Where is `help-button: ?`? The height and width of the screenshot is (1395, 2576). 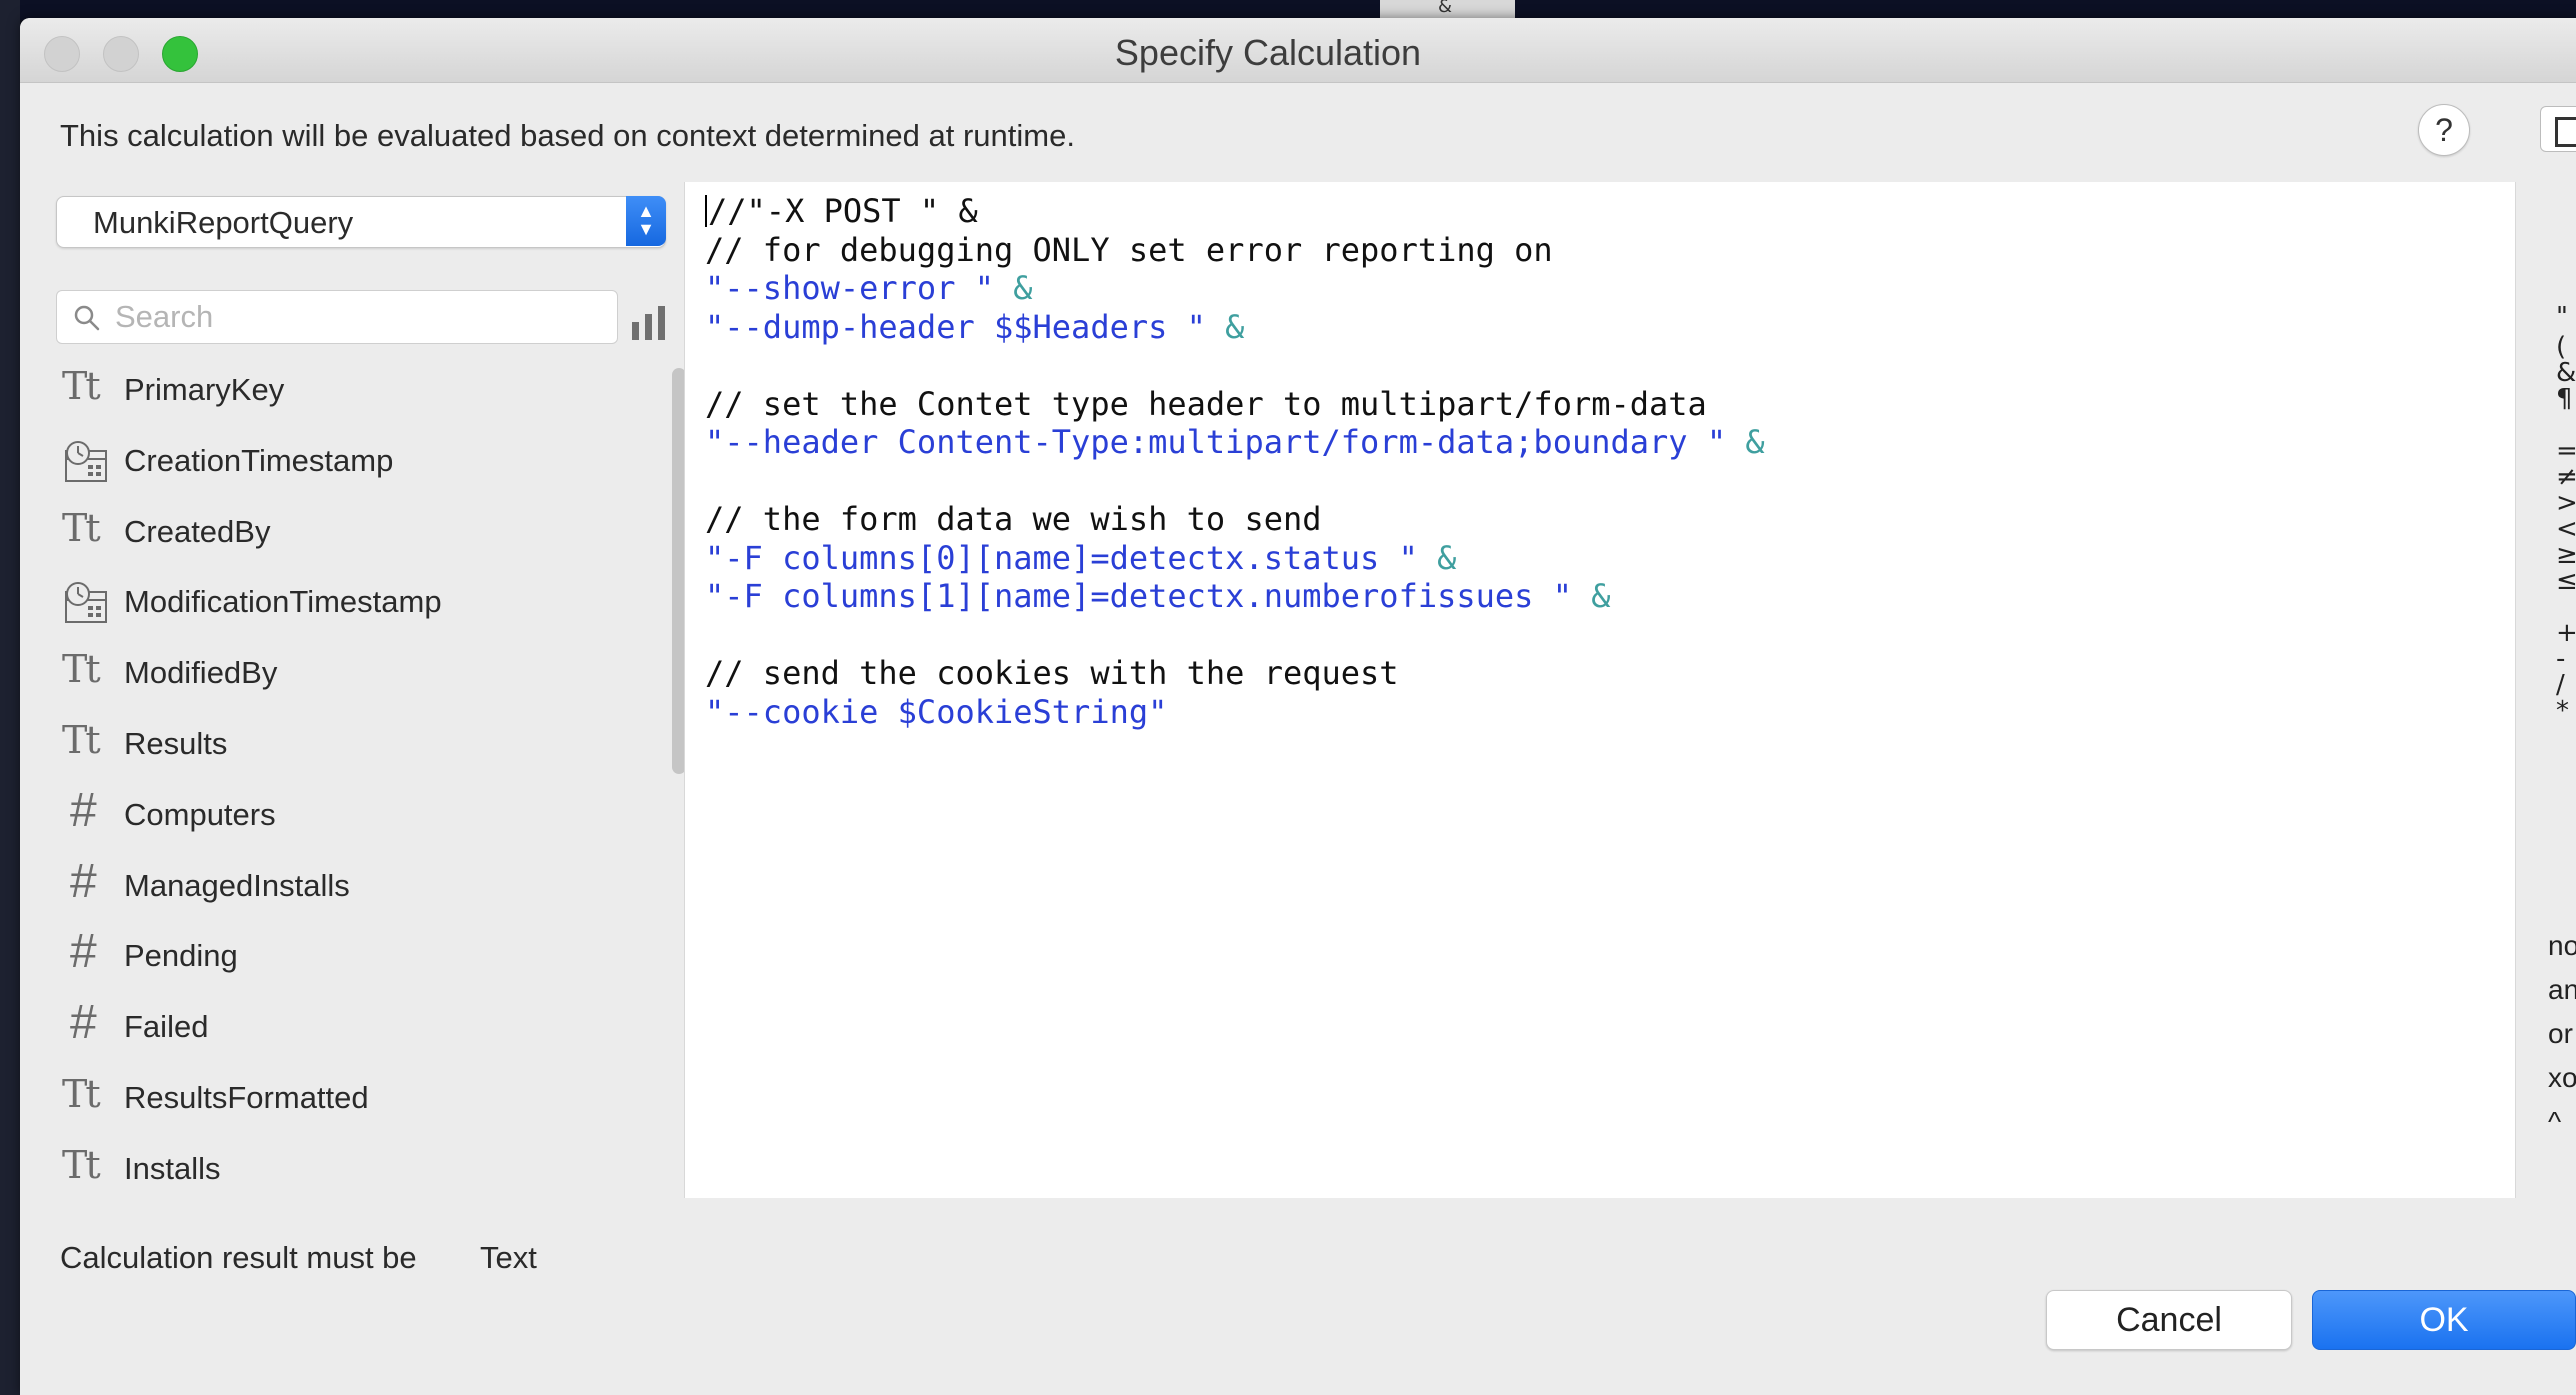 help-button: ? is located at coordinates (2444, 130).